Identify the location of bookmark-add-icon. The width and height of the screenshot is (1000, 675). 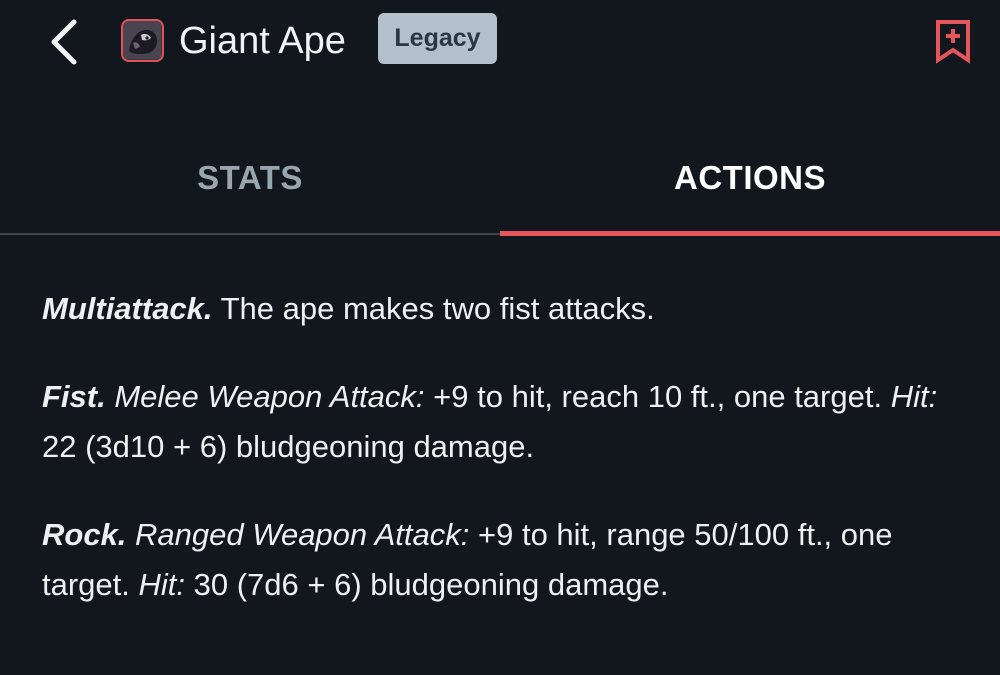
(953, 42).